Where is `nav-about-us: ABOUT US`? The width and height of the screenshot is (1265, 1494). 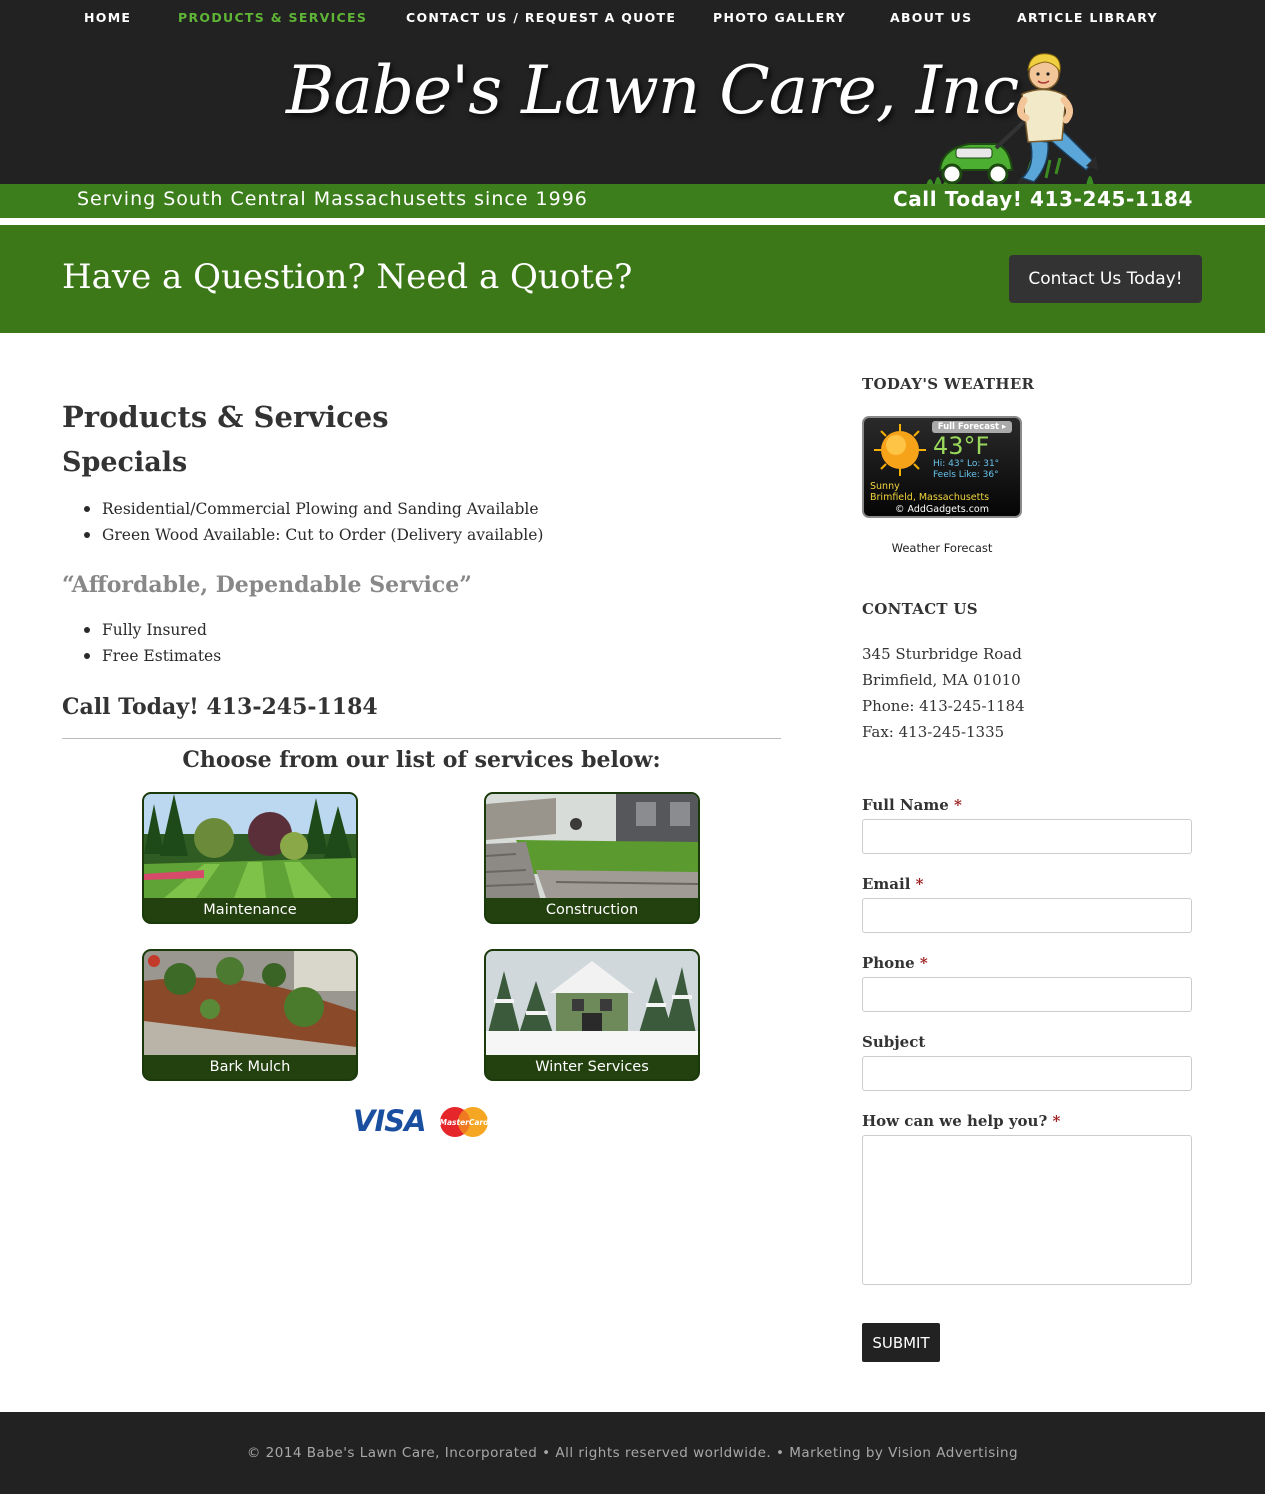
nav-about-us: ABOUT US is located at coordinates (931, 17).